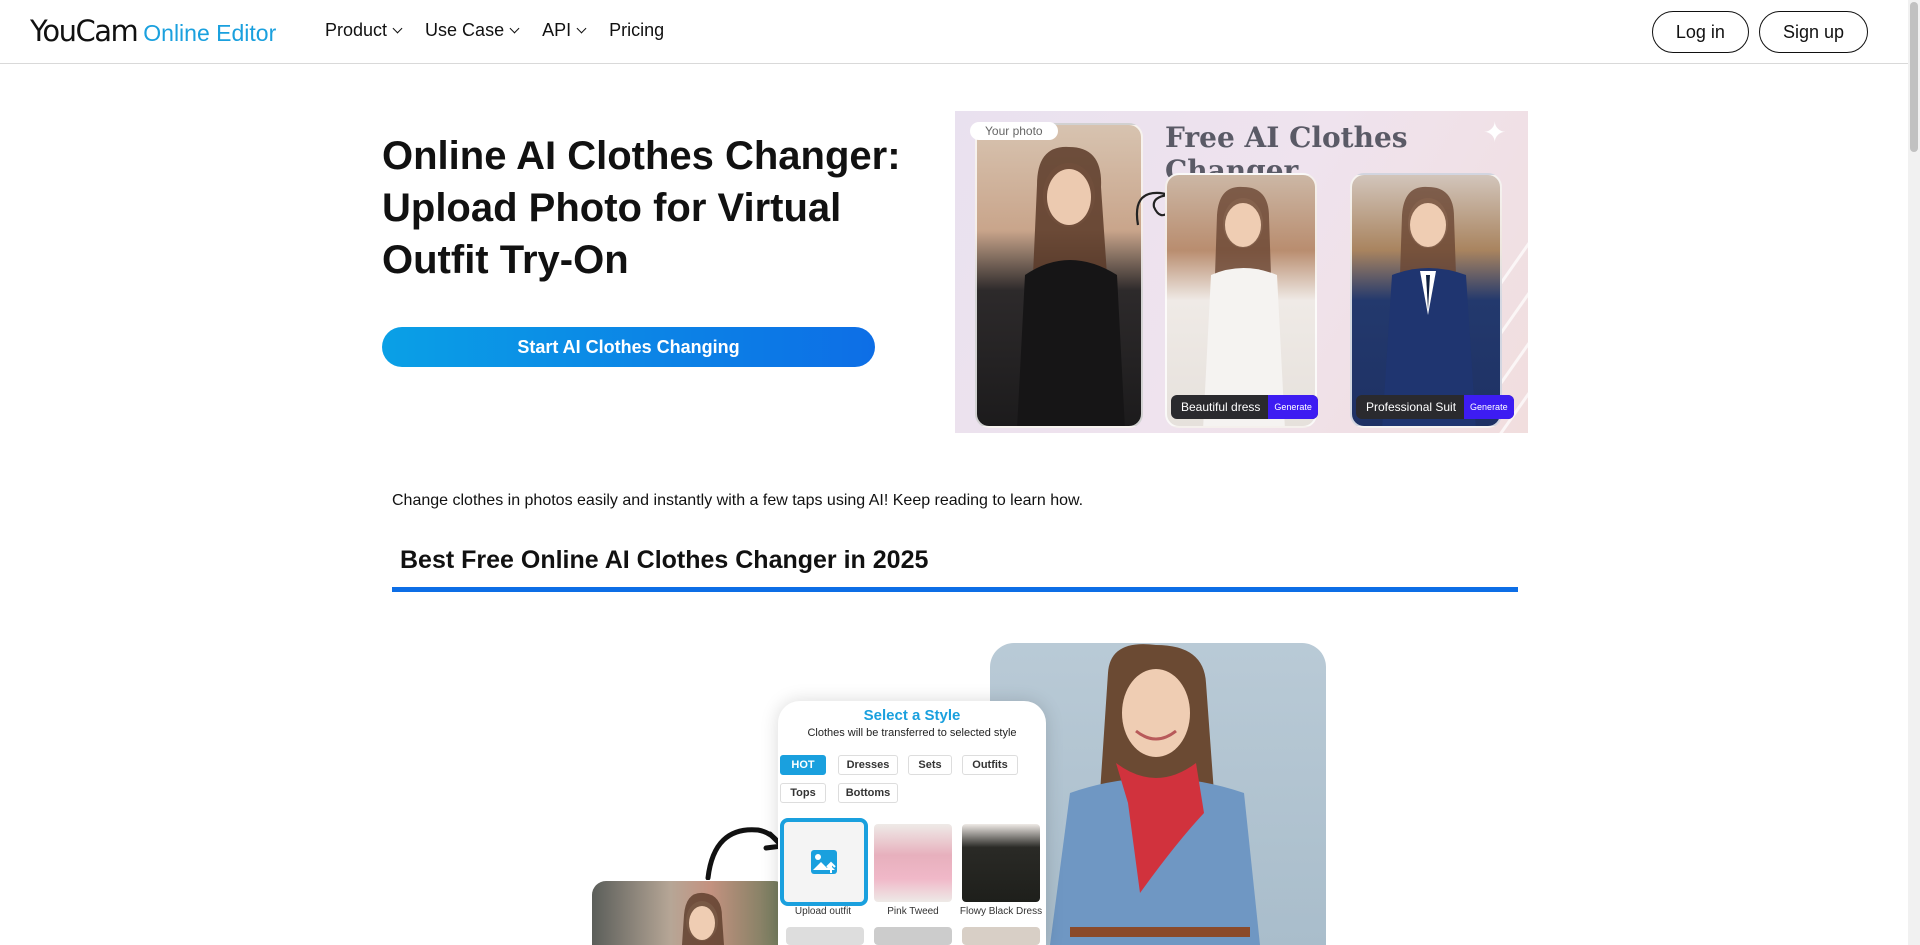  What do you see at coordinates (210, 33) in the screenshot?
I see `logo-subtitle: Online Editor` at bounding box center [210, 33].